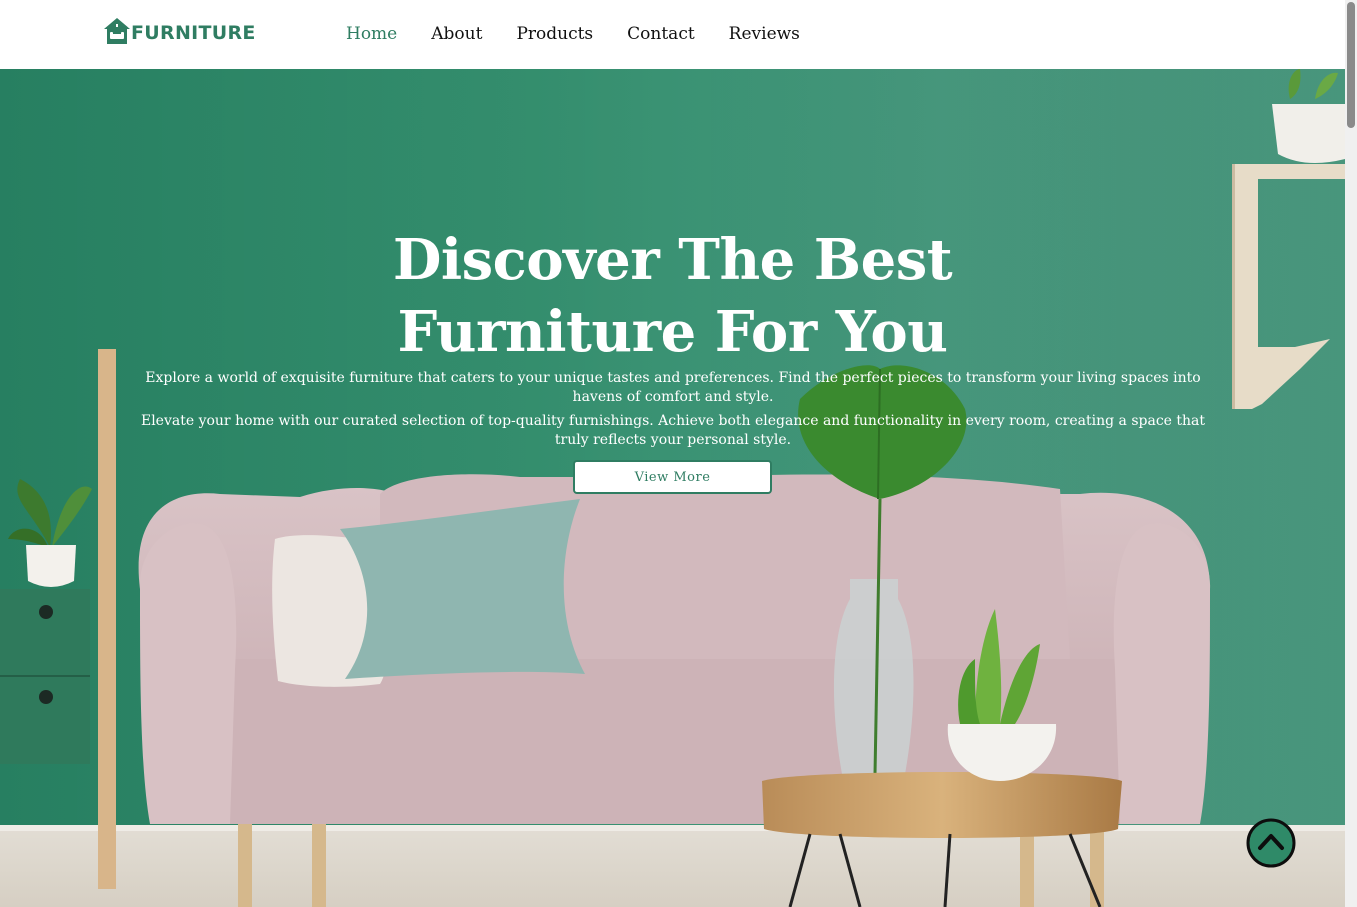 Image resolution: width=1357 pixels, height=907 pixels. What do you see at coordinates (554, 34) in the screenshot?
I see `nav-link-products: Products` at bounding box center [554, 34].